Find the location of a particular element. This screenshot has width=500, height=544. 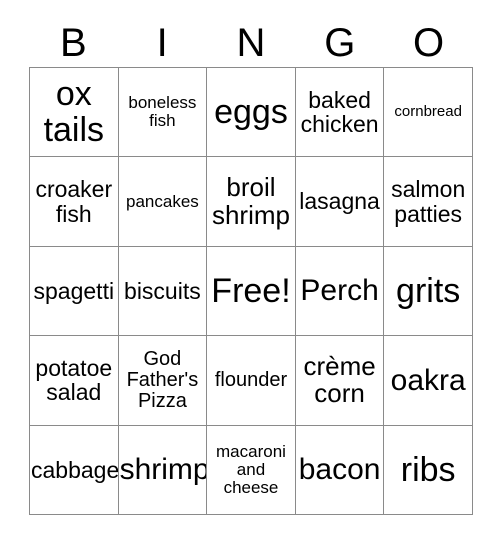

bingo-cell: crème corn is located at coordinates (340, 381).